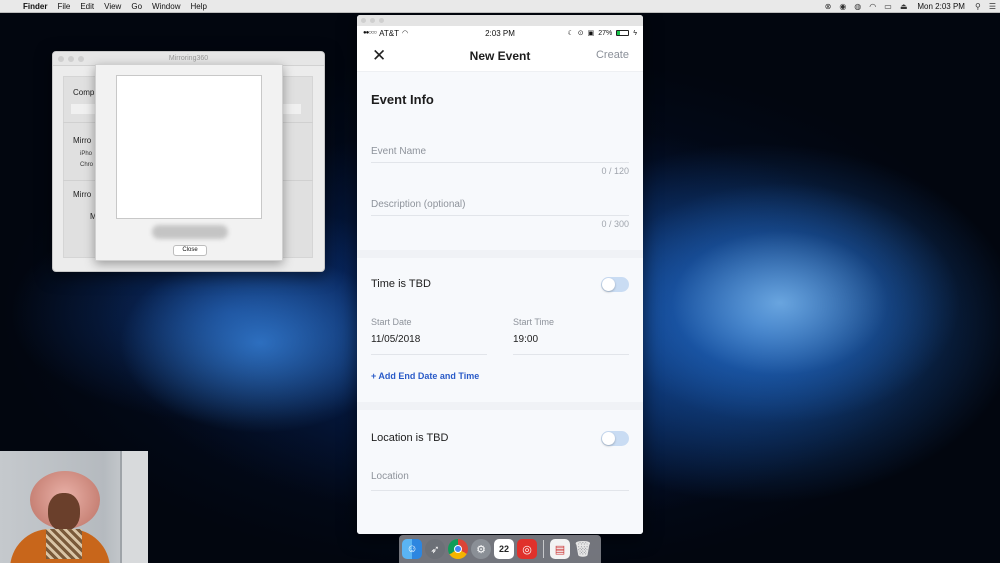 The height and width of the screenshot is (563, 1000). Describe the element at coordinates (605, 33) in the screenshot. I see `battery-percent: 27%` at that location.